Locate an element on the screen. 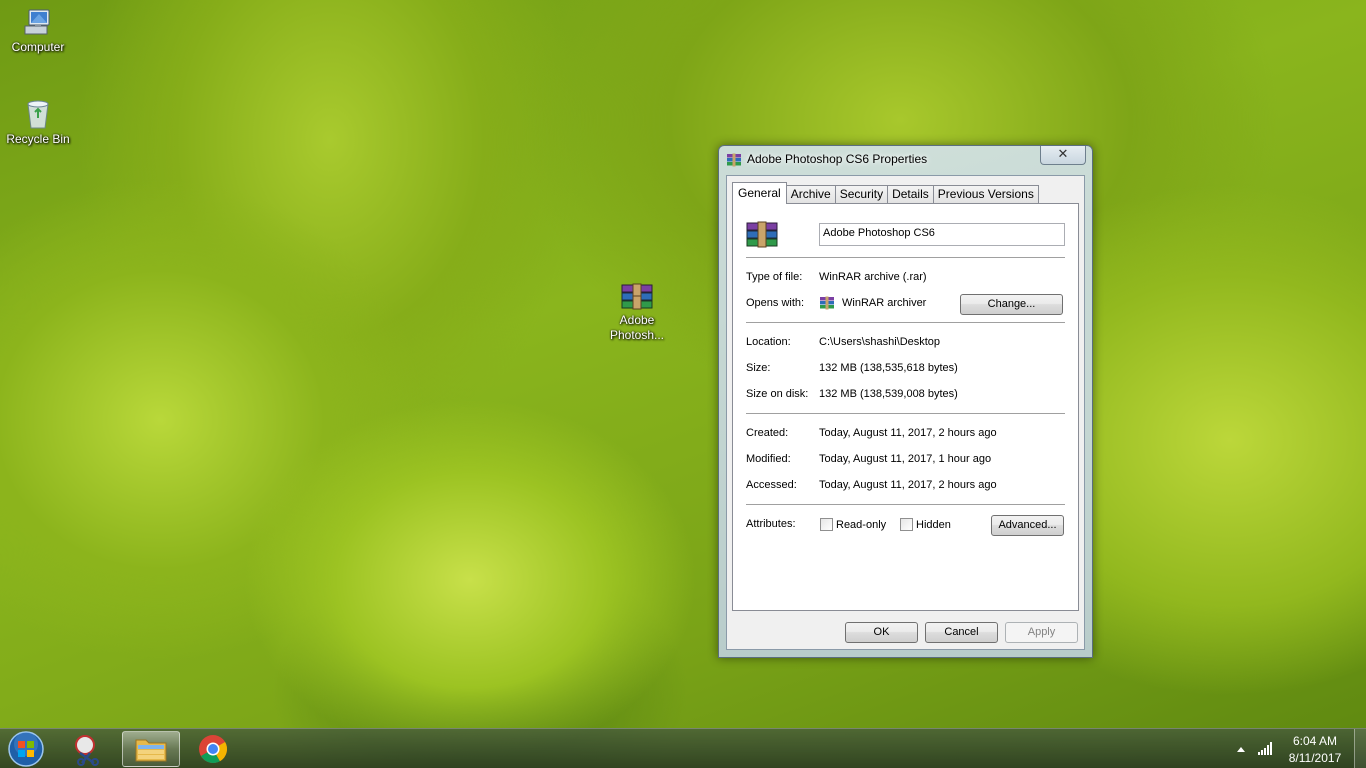 The height and width of the screenshot is (768, 1366). attributes-label: Attributes: is located at coordinates (771, 524).